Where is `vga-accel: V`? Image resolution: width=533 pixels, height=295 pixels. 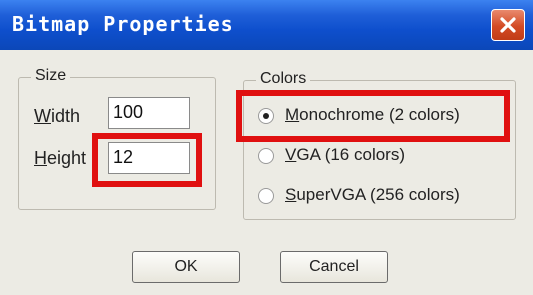 vga-accel: V is located at coordinates (291, 154).